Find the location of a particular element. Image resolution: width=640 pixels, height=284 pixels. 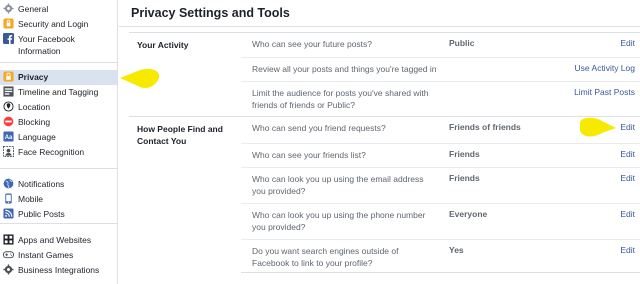

sidebar-group-notifications: Notifications Mobile Public Posts is located at coordinates (58, 196).